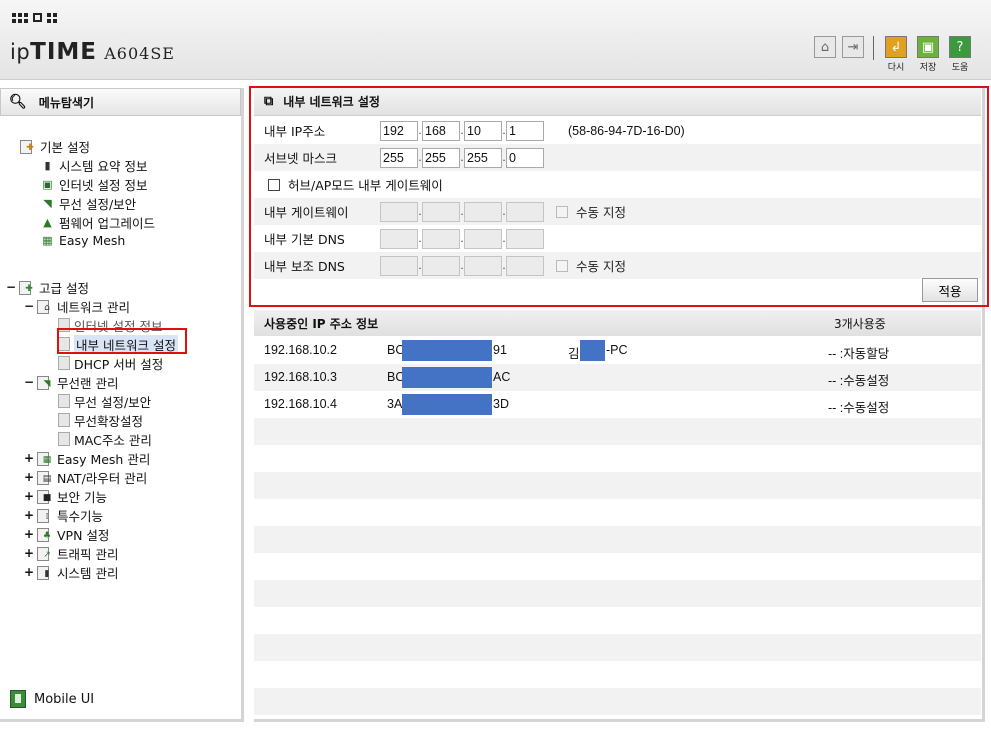 The width and height of the screenshot is (991, 732). What do you see at coordinates (825, 47) in the screenshot?
I see `home-icon: ⌂` at bounding box center [825, 47].